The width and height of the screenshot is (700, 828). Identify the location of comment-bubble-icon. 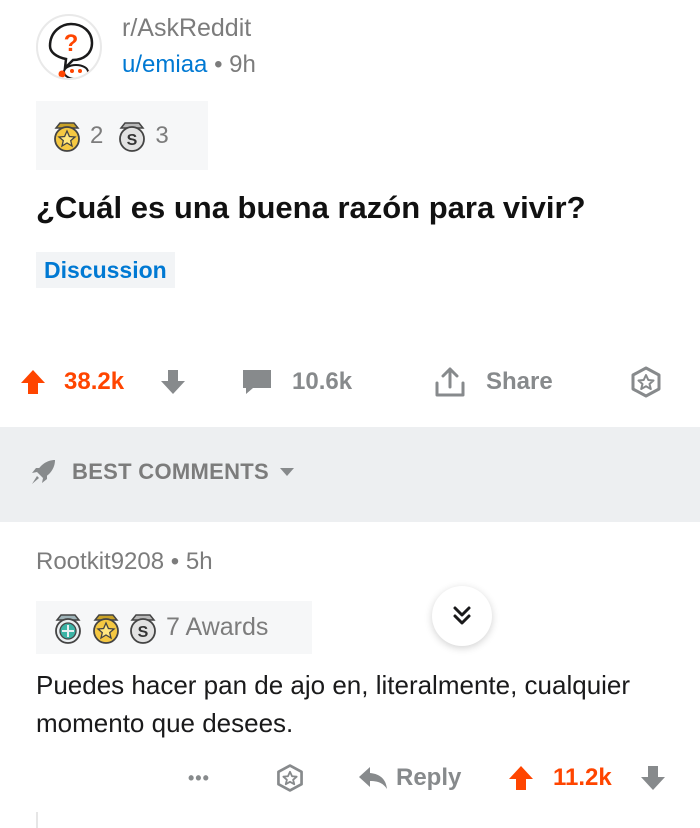
(257, 382).